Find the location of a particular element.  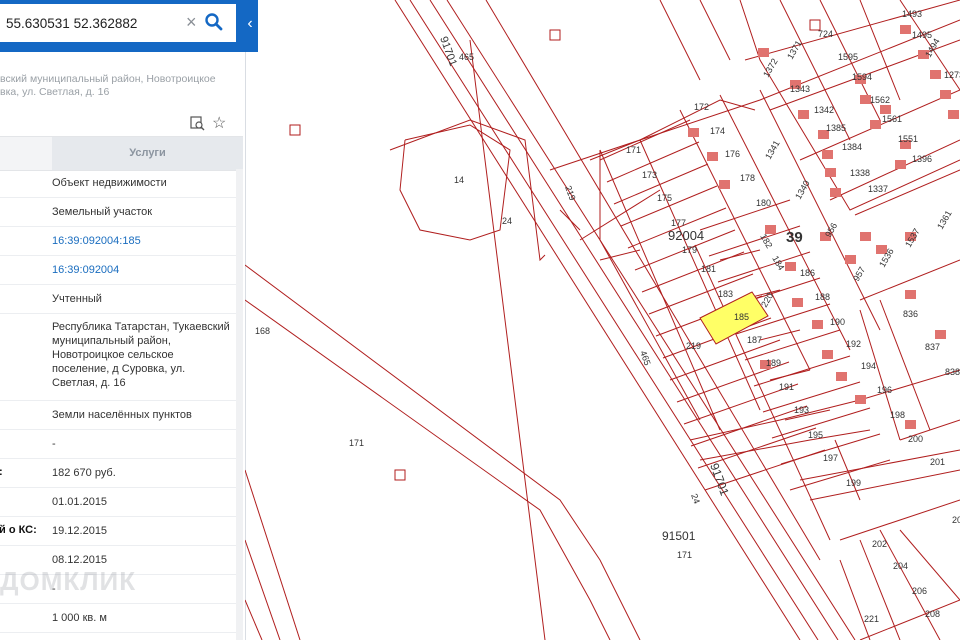

info-row-link: 16:39:092004 is located at coordinates (141, 270).